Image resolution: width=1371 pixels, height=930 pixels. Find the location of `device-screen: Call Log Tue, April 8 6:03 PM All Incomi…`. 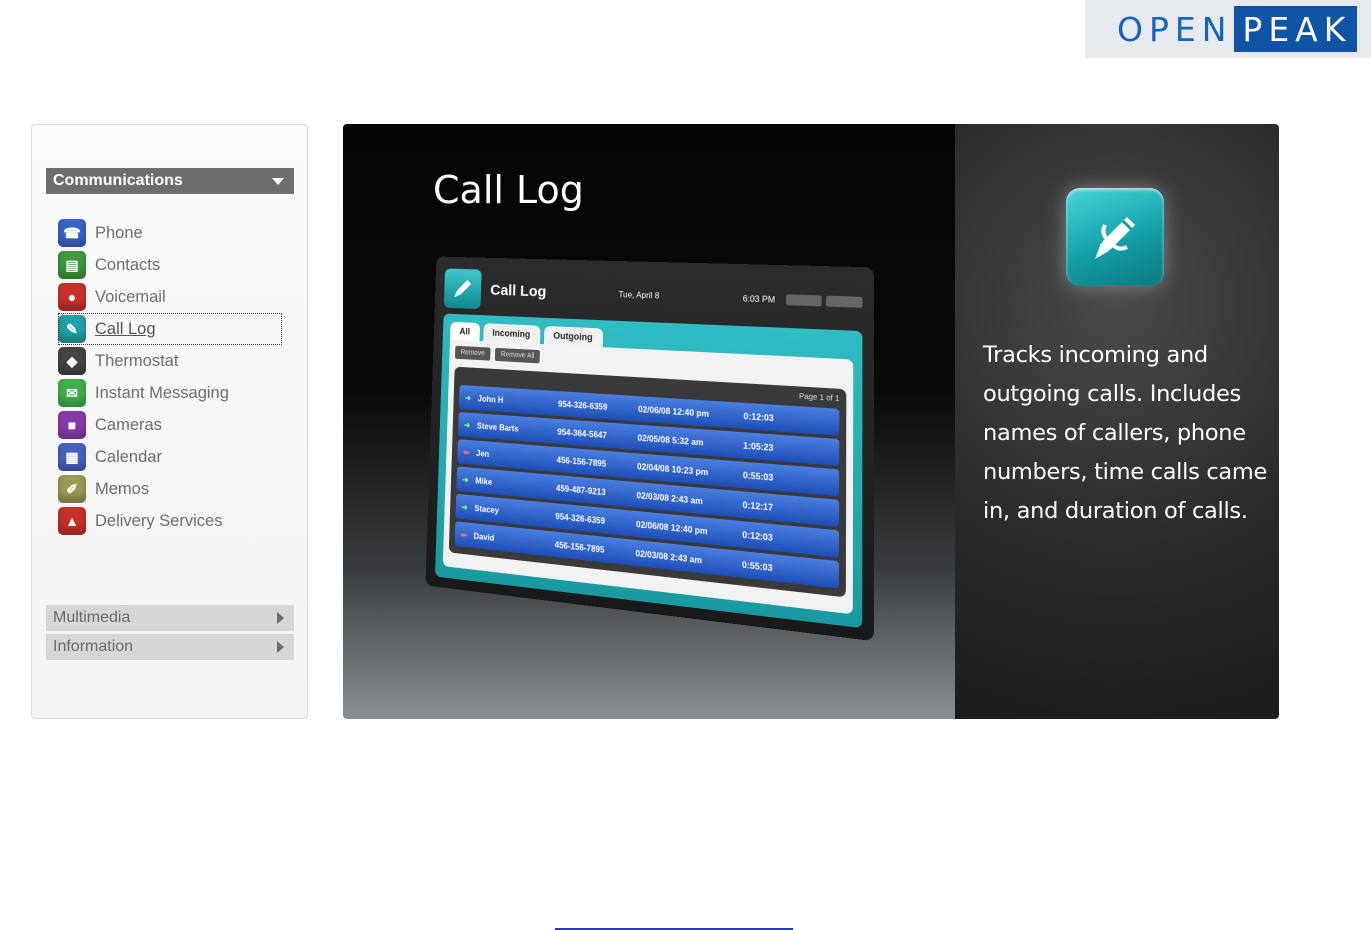

device-screen: Call Log Tue, April 8 6:03 PM All Incomi… is located at coordinates (650, 449).